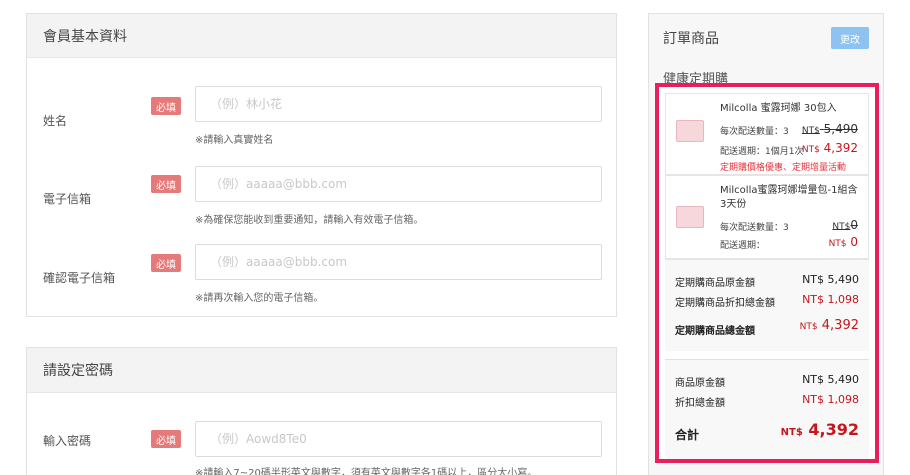 This screenshot has width=910, height=475. Describe the element at coordinates (843, 242) in the screenshot. I see `sale-price: NT$ 0` at that location.